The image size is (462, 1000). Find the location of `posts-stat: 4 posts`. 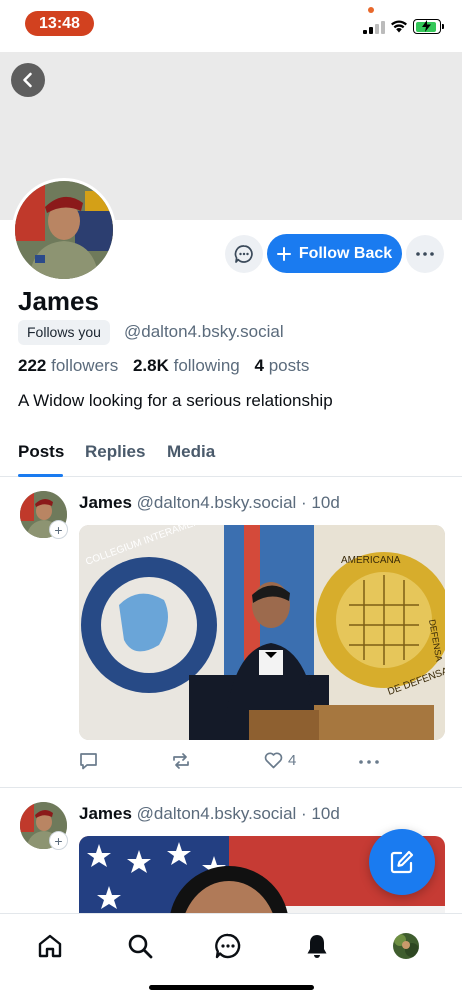

posts-stat: 4 posts is located at coordinates (281, 365).